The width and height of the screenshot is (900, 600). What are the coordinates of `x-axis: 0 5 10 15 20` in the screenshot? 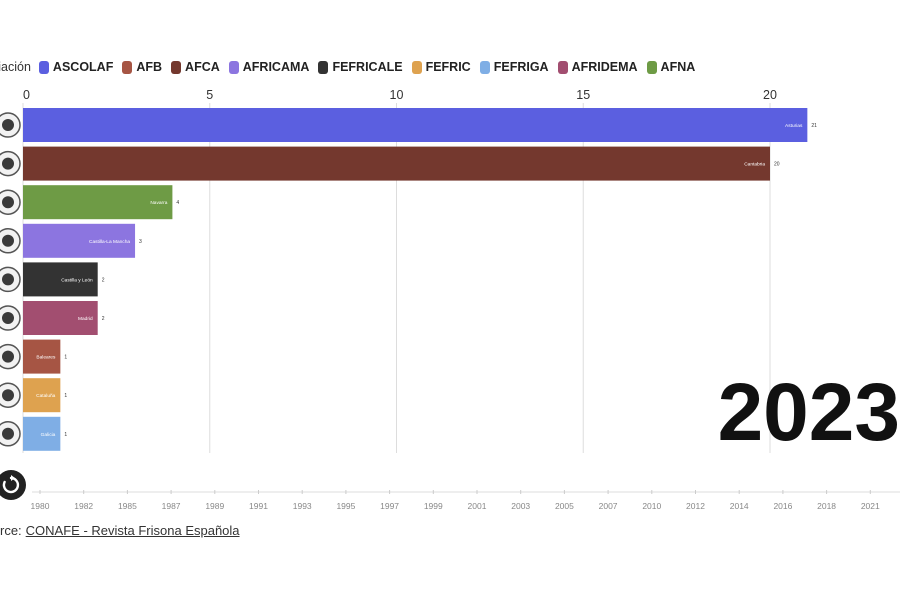 It's located at (400, 95).